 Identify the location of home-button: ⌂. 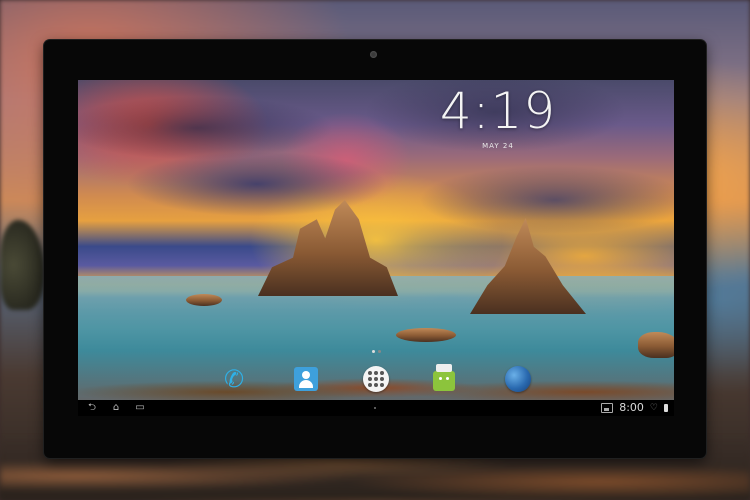
(116, 408).